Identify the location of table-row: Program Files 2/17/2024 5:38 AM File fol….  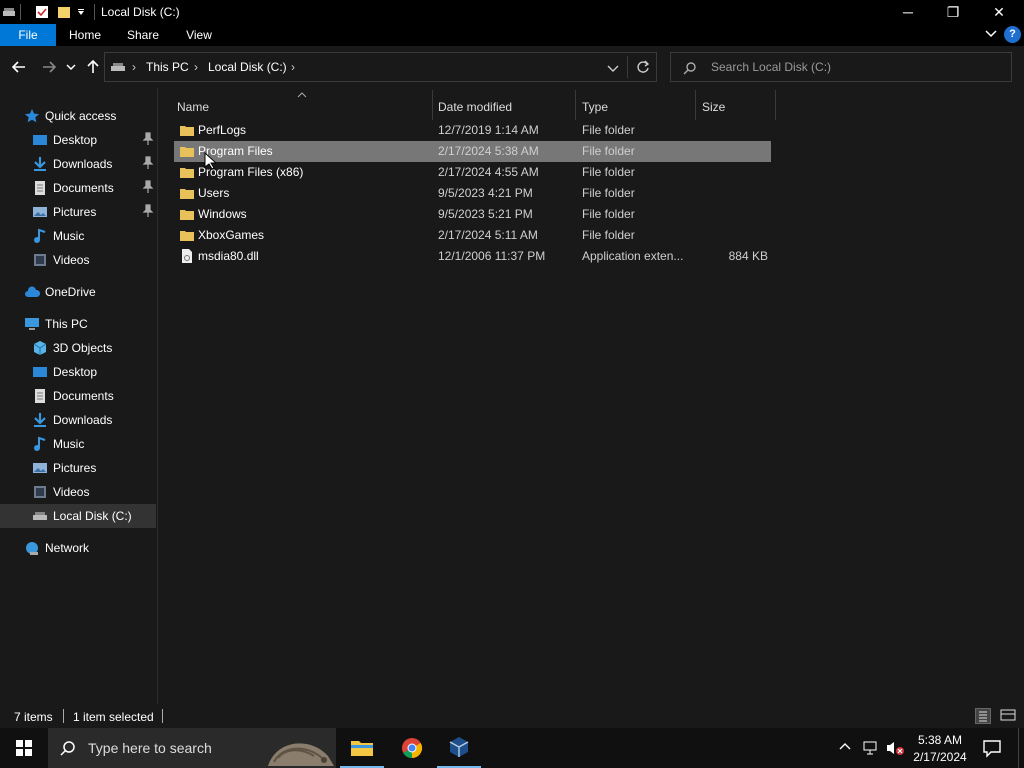
(472, 151).